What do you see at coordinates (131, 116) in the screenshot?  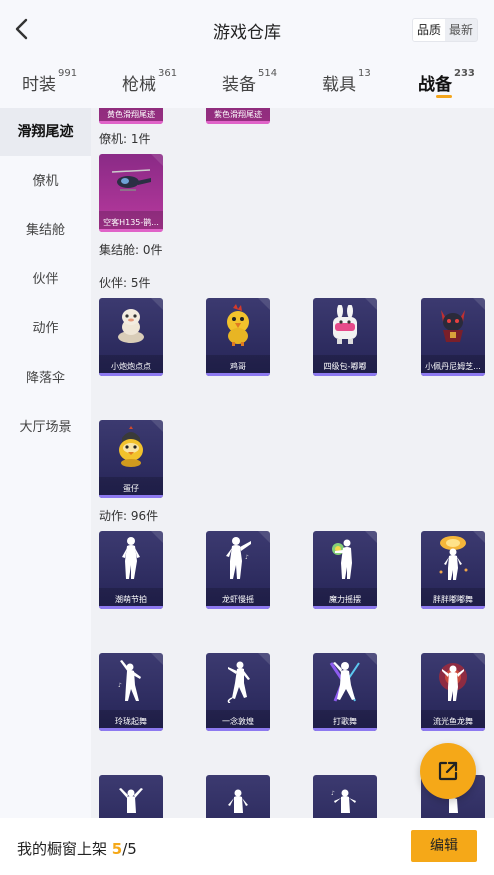 I see `item-card: 黄色滑翔尾迹` at bounding box center [131, 116].